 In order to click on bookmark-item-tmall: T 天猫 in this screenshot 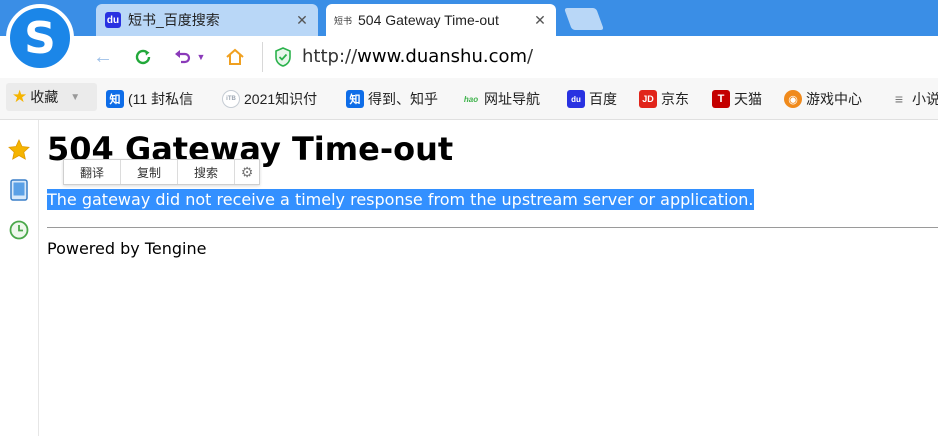, I will do `click(737, 99)`.